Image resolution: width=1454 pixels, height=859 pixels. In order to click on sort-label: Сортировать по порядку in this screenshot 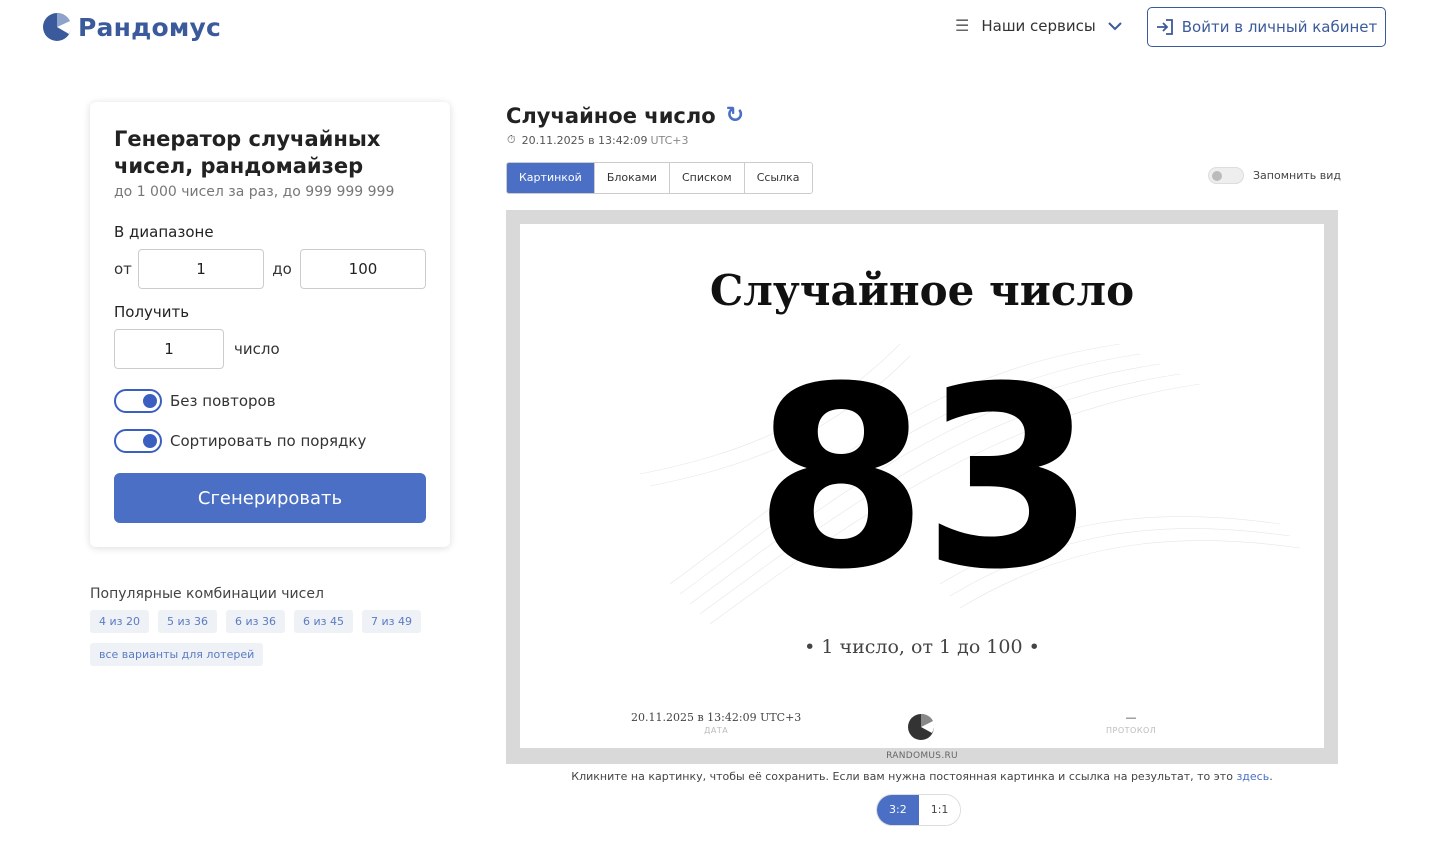, I will do `click(268, 441)`.